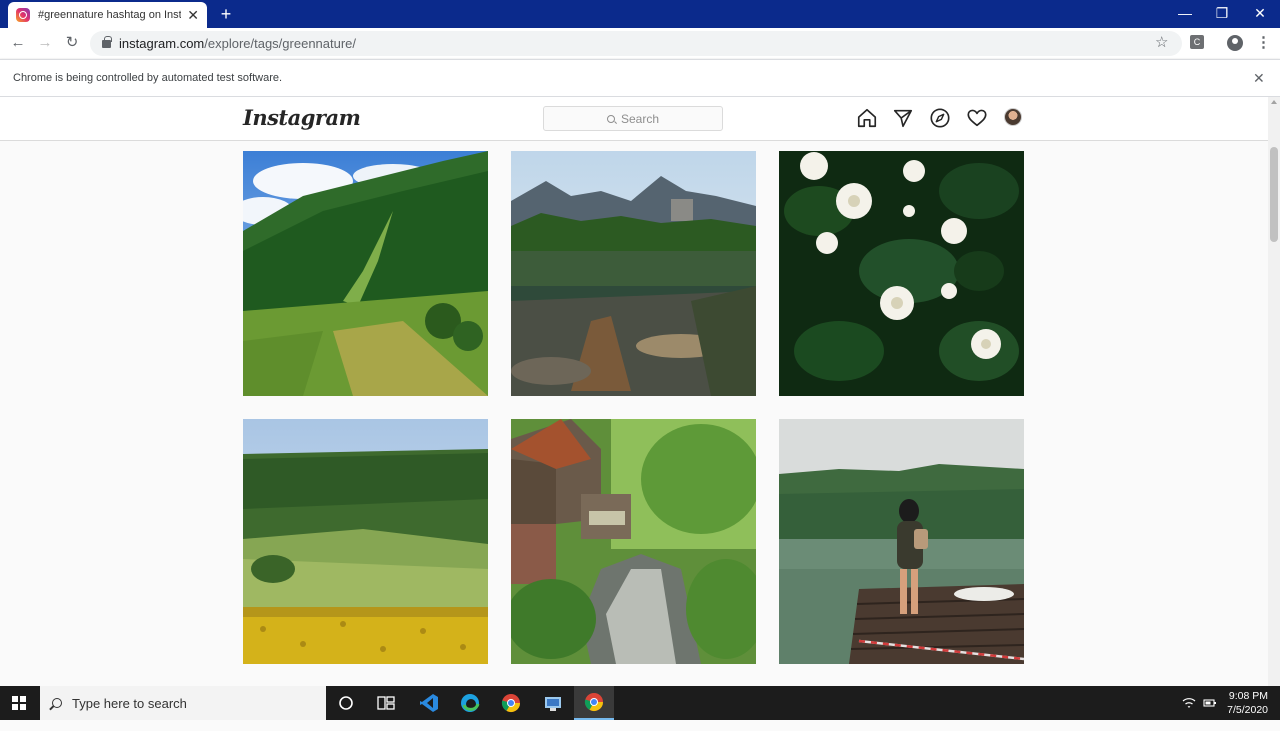 The image size is (1280, 731). Describe the element at coordinates (470, 703) in the screenshot. I see `edge-icon` at that location.